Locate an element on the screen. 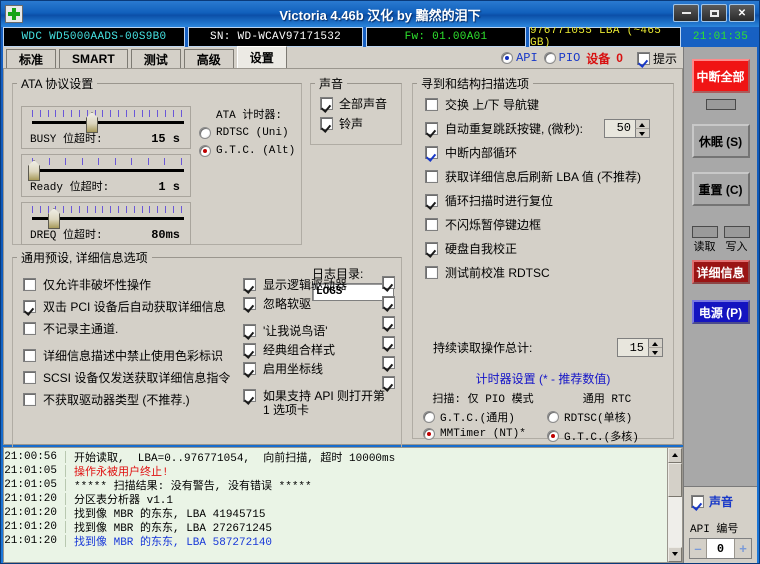  tab-advanced: 高级 is located at coordinates (208, 58).